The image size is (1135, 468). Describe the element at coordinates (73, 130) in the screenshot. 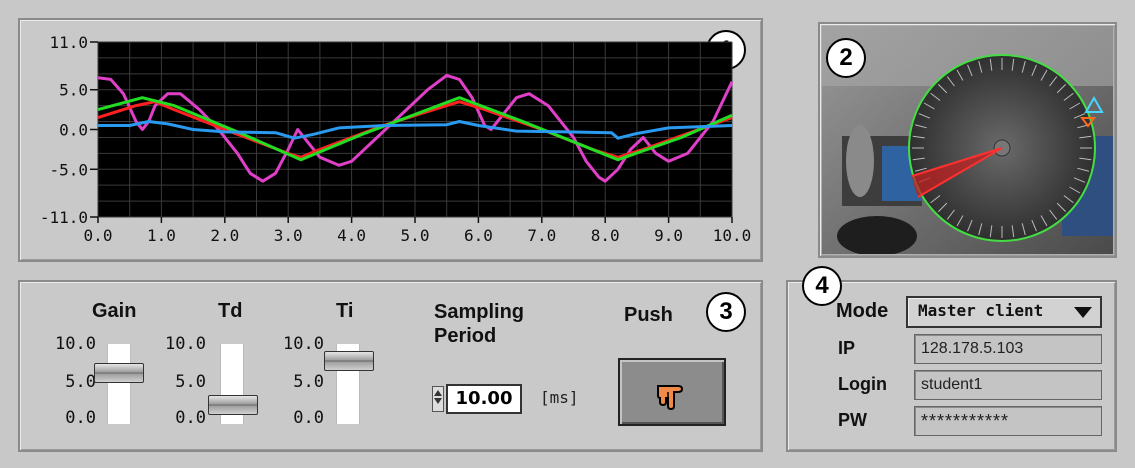

I see `y-tick-label: 0.0` at that location.